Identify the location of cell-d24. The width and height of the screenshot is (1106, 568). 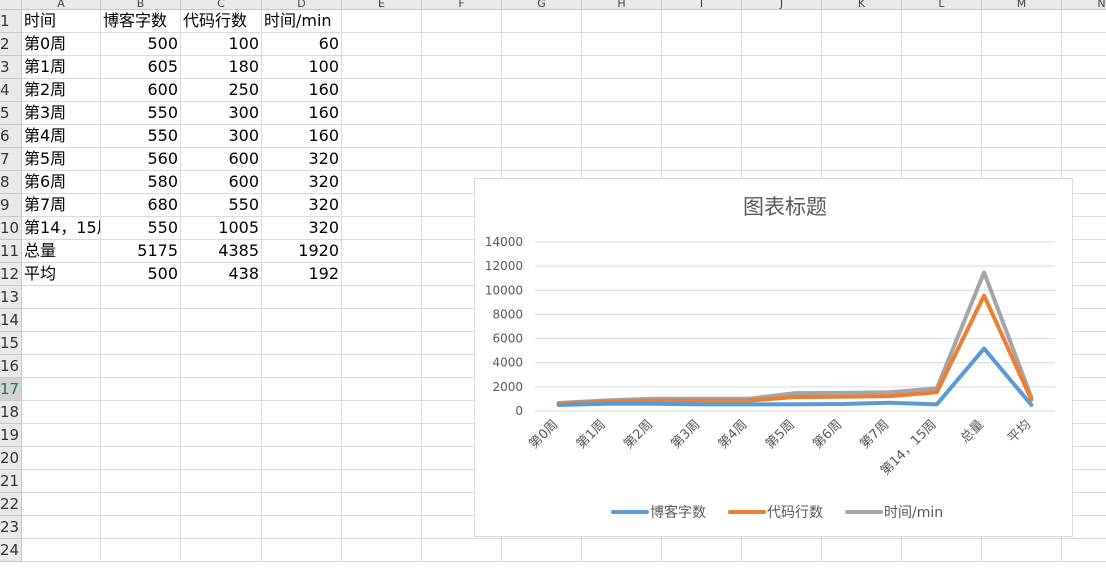
(302, 550).